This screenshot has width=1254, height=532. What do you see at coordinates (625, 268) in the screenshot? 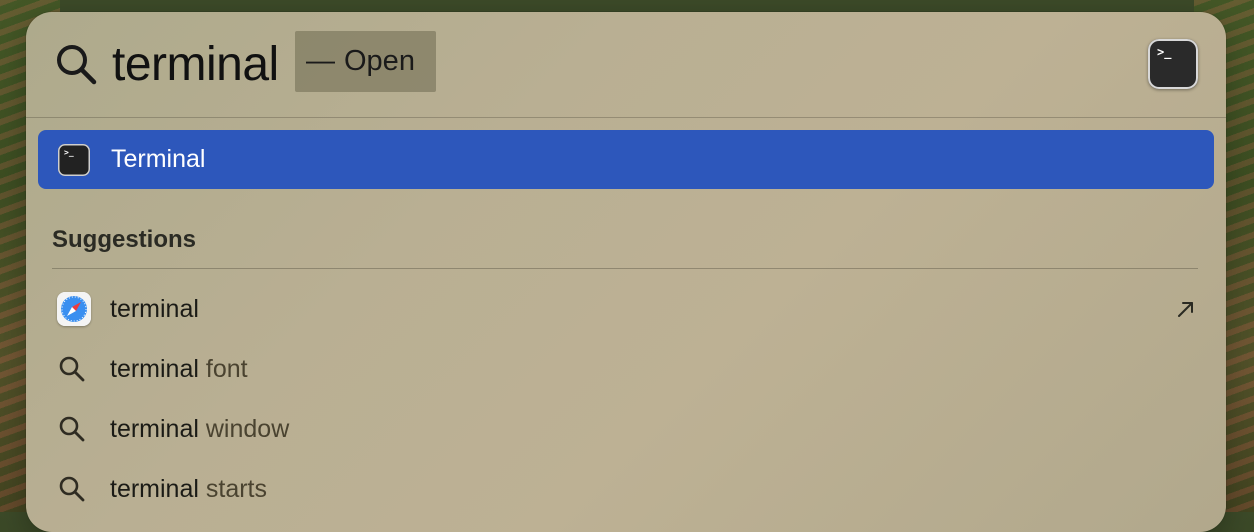
I see `suggestions-divider` at bounding box center [625, 268].